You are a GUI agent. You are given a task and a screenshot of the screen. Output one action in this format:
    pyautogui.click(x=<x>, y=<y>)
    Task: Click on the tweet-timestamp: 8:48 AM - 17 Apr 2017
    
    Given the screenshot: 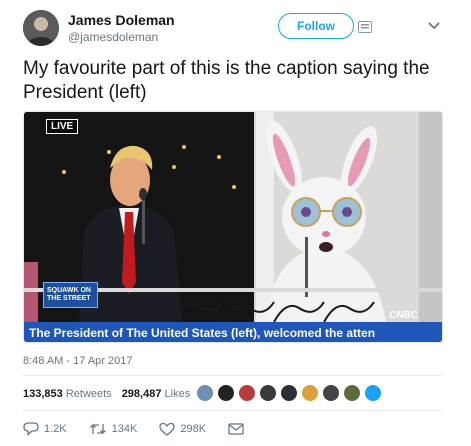 What is the action you would take?
    pyautogui.click(x=77, y=361)
    